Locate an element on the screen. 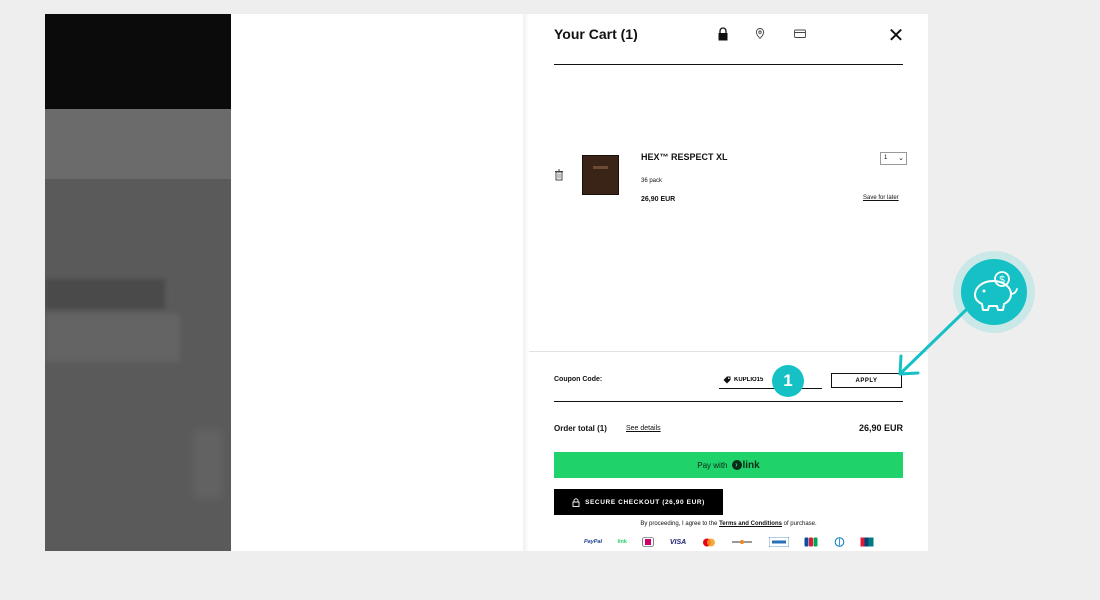 The width and height of the screenshot is (1100, 600). close-icon: ✕ is located at coordinates (896, 36).